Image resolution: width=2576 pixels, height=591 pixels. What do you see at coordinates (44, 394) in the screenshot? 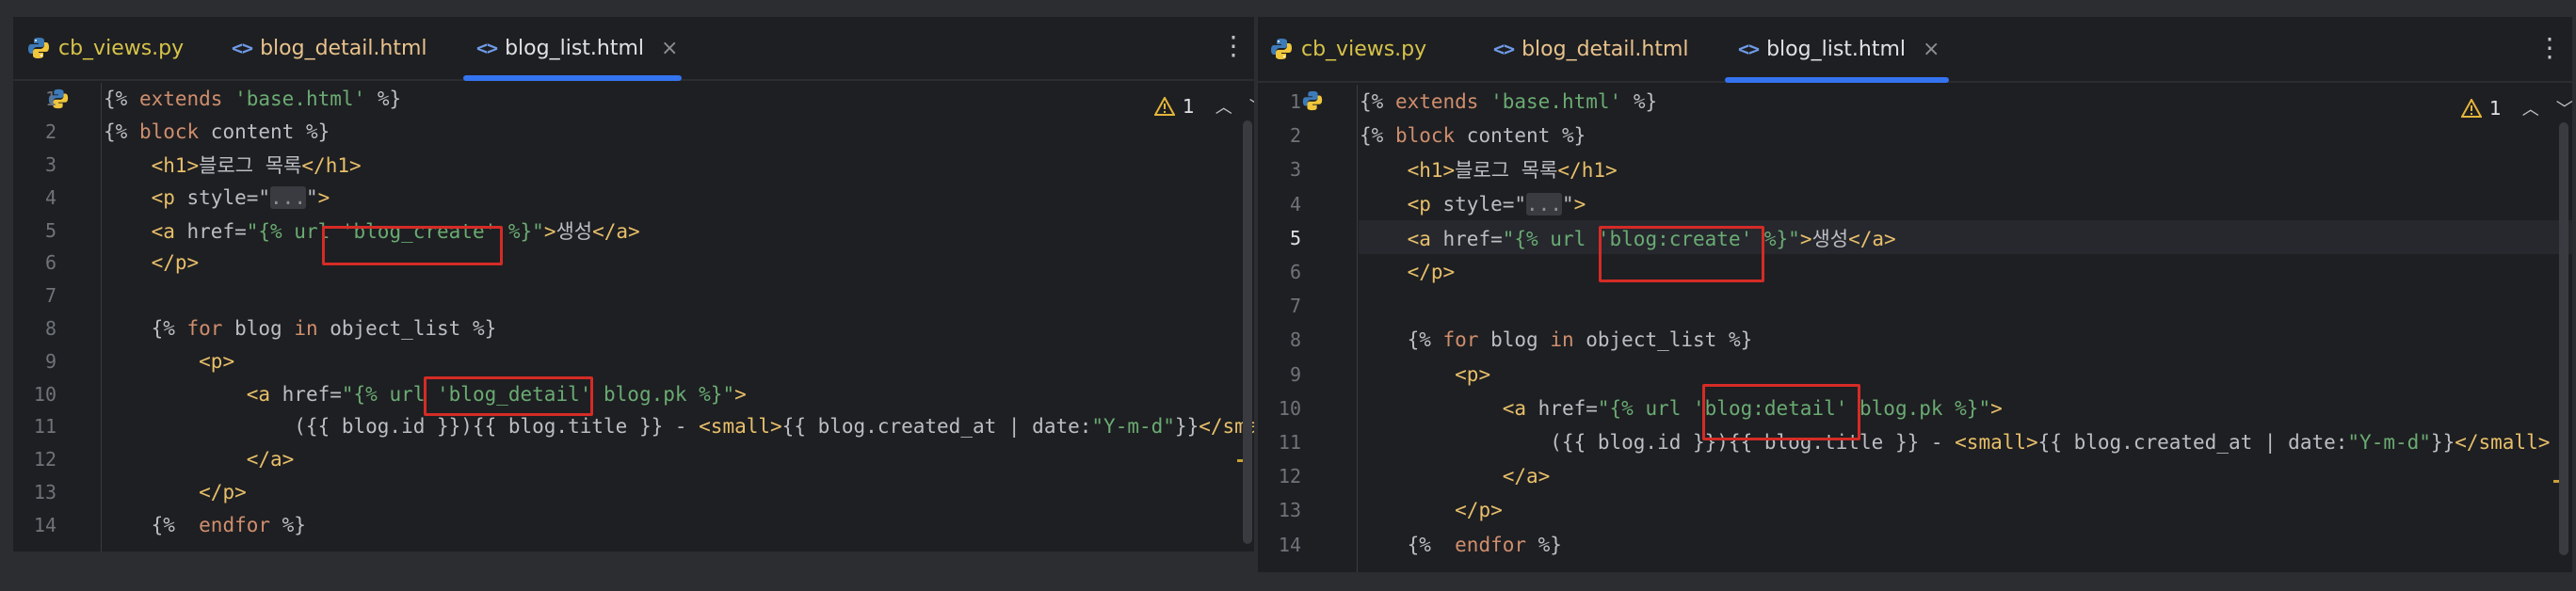
I see `line-number: 10` at bounding box center [44, 394].